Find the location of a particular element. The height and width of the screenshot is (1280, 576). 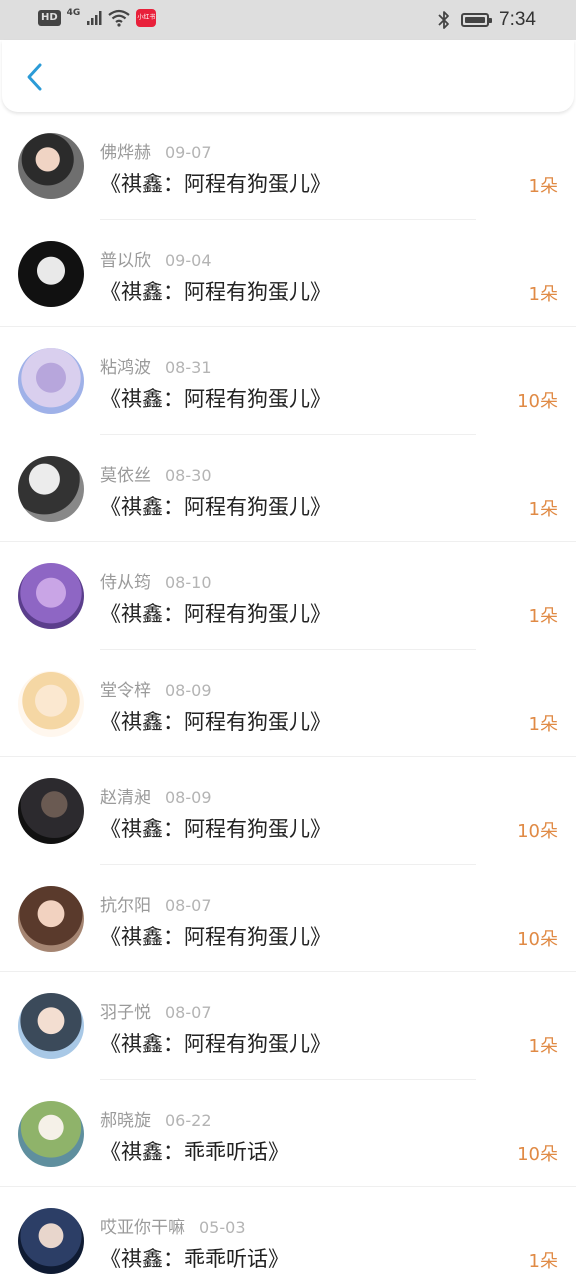

status-right: 7:34 is located at coordinates (486, 20).